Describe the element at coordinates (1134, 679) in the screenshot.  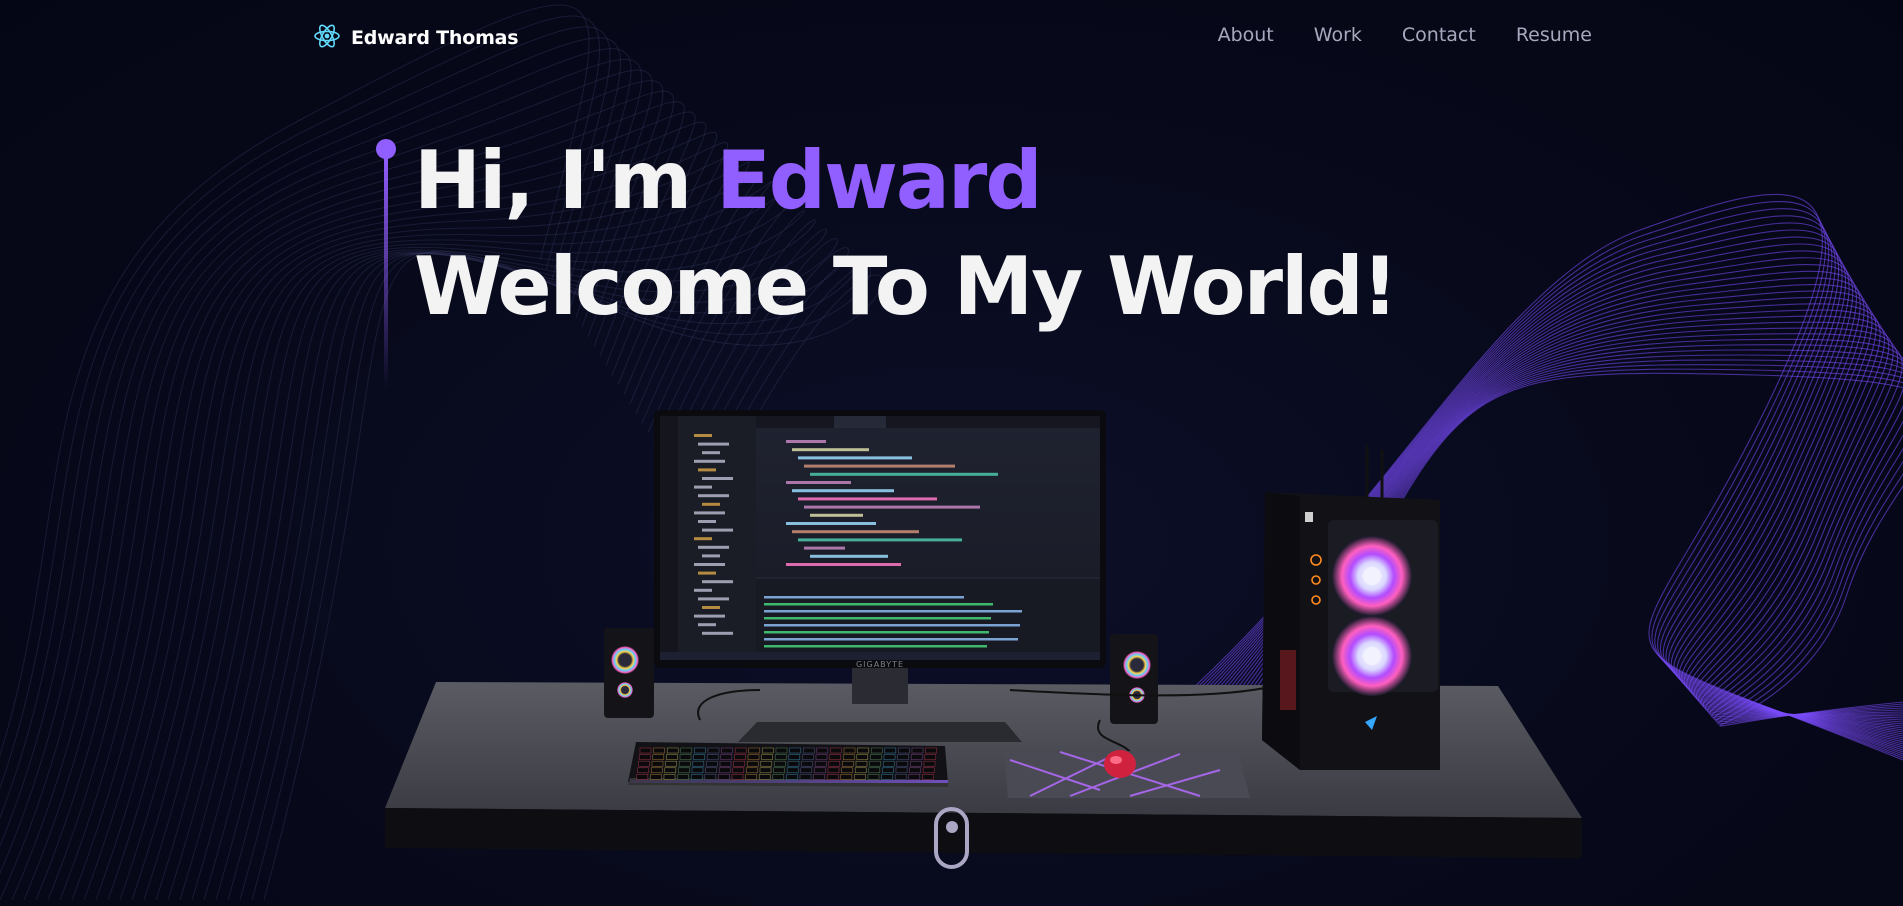
I see `right-speaker` at that location.